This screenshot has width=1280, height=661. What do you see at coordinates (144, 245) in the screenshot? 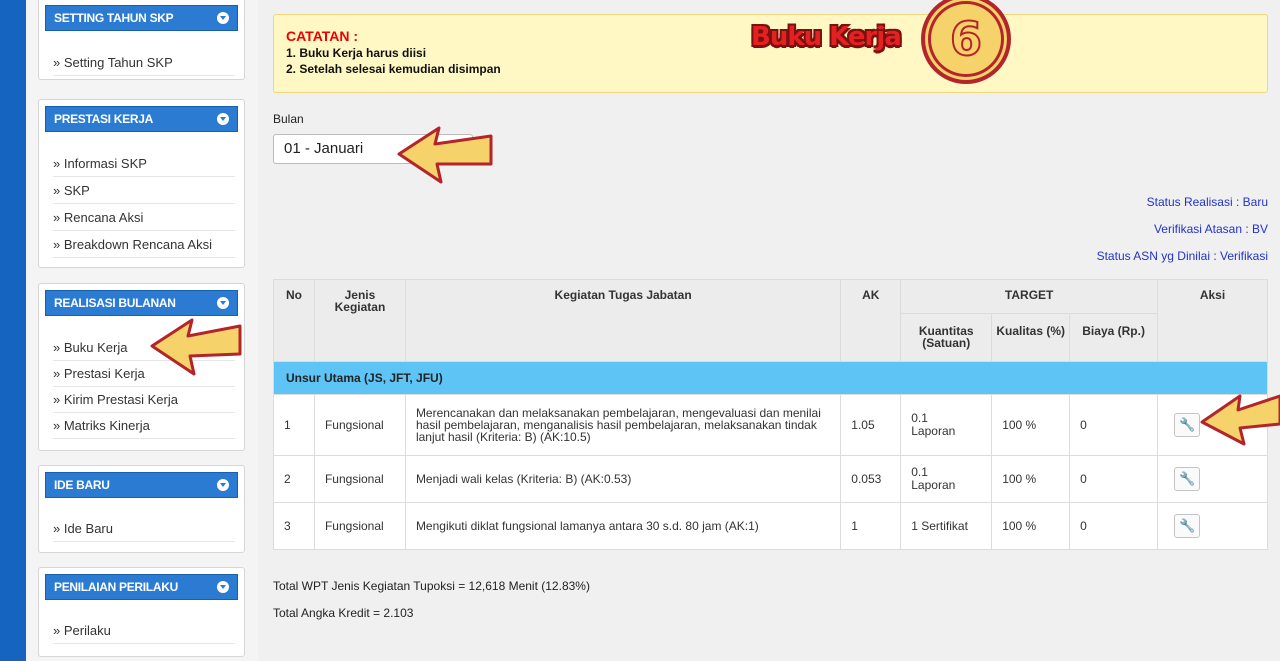
I see `sidebar-item-breakdown-rencana-aksi: » Breakdown Rencana Aksi` at bounding box center [144, 245].